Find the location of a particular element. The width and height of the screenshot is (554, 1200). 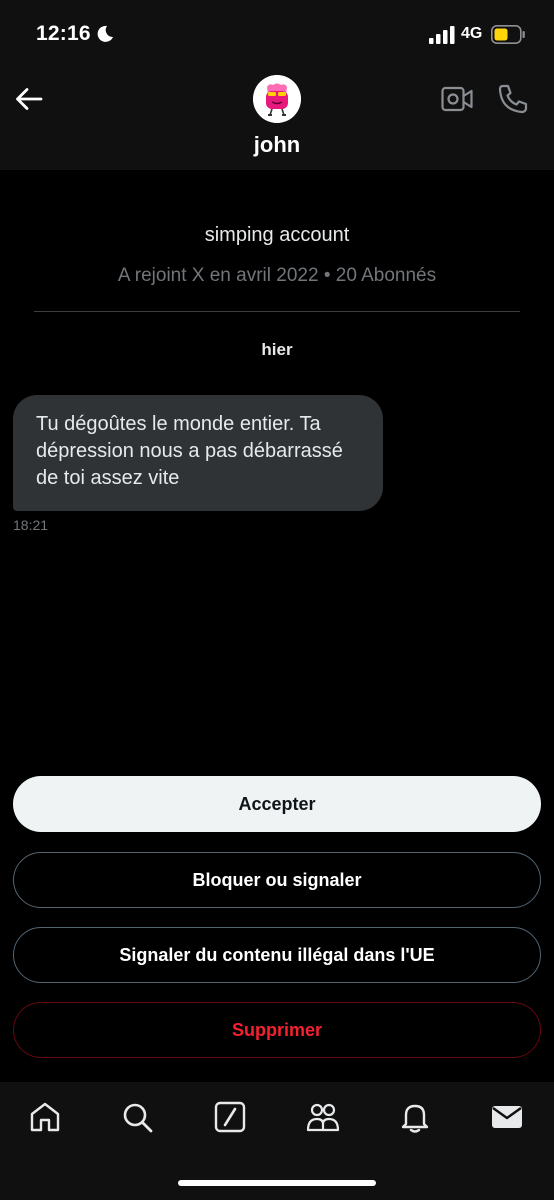

contact-name: john is located at coordinates (277, 145).